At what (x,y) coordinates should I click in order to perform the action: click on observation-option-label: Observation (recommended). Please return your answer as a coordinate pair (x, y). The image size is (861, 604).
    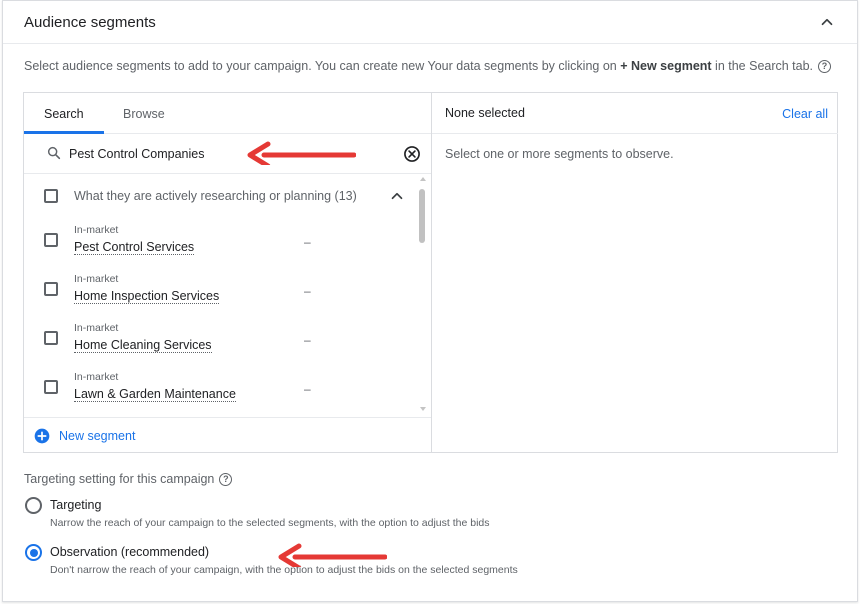
    Looking at the image, I should click on (129, 552).